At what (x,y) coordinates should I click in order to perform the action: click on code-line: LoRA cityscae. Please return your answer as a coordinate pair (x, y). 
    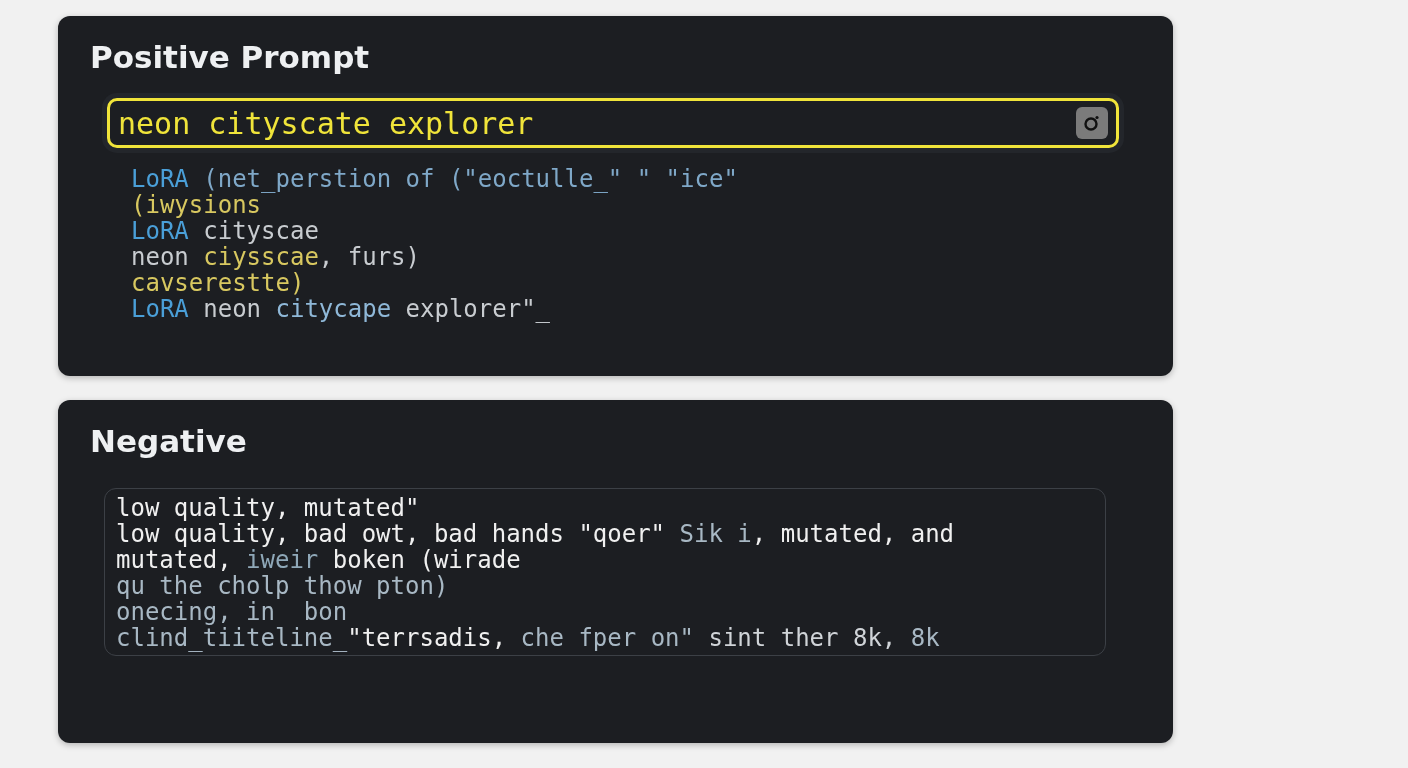
    Looking at the image, I should click on (225, 231).